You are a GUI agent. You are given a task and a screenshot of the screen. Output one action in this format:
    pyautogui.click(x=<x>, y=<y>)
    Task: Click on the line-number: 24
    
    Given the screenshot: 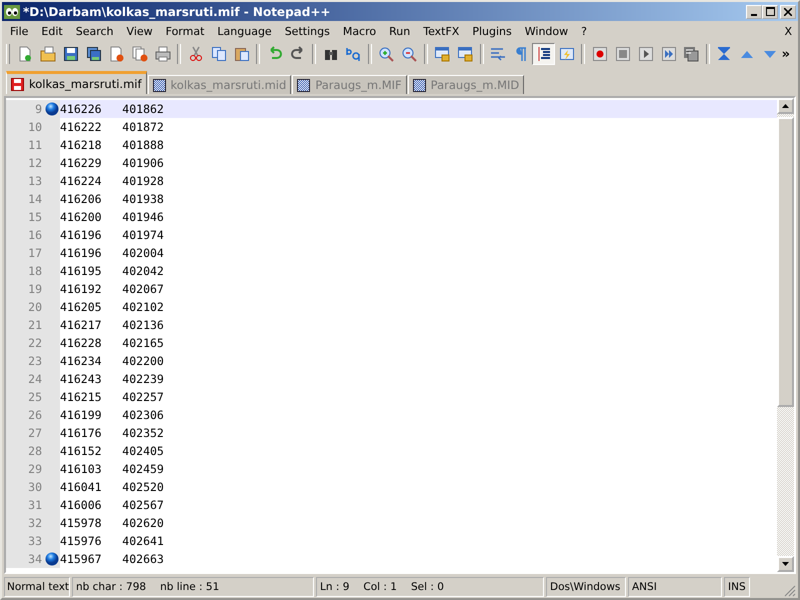 What is the action you would take?
    pyautogui.click(x=25, y=379)
    